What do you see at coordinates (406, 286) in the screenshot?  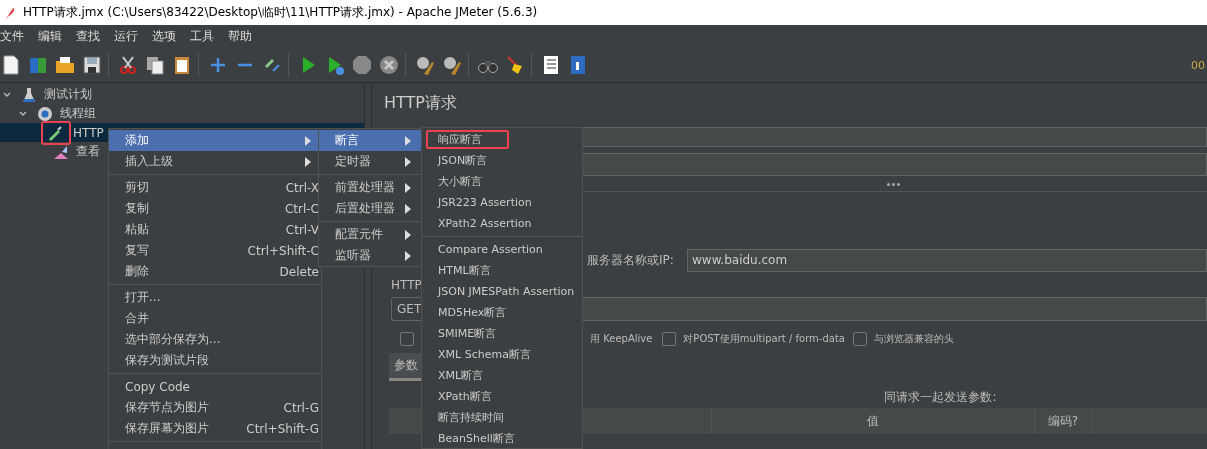 I see `group-label: HTTP` at bounding box center [406, 286].